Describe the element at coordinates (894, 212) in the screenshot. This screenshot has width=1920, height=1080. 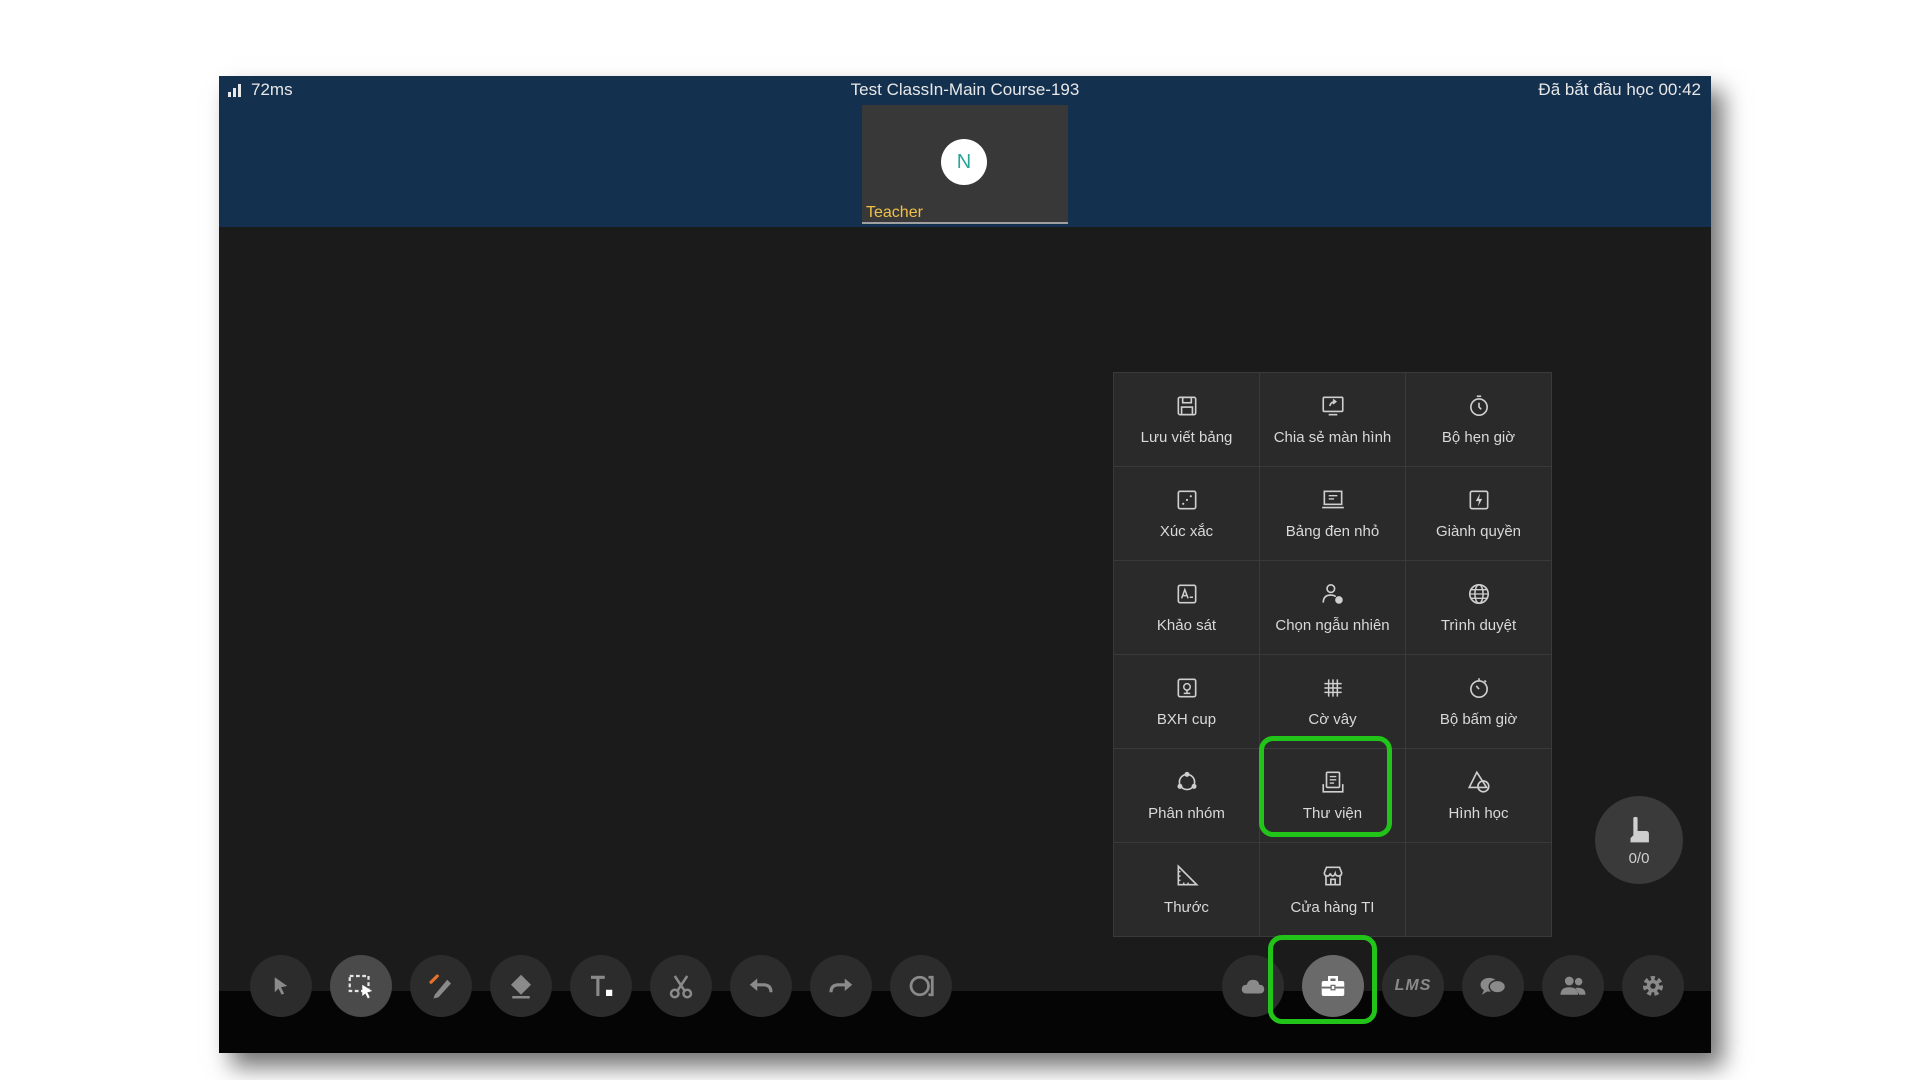
I see `teacher-label: Teacher` at that location.